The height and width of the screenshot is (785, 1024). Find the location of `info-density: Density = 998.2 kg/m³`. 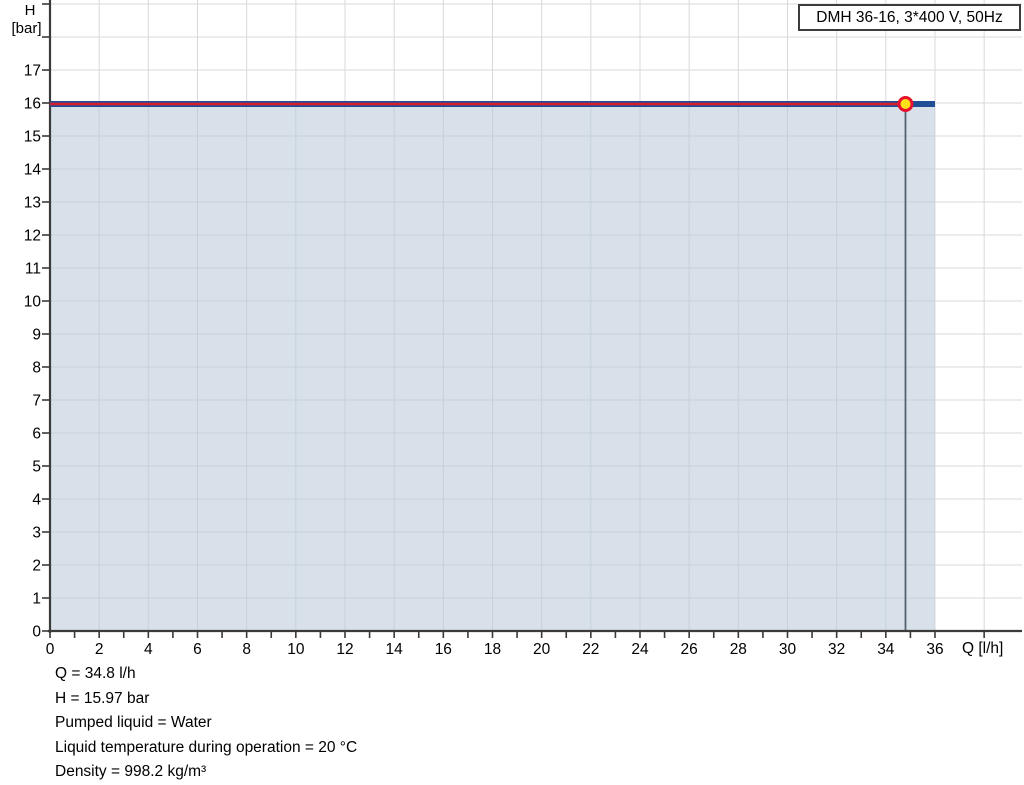

info-density: Density = 998.2 kg/m³ is located at coordinates (131, 772).